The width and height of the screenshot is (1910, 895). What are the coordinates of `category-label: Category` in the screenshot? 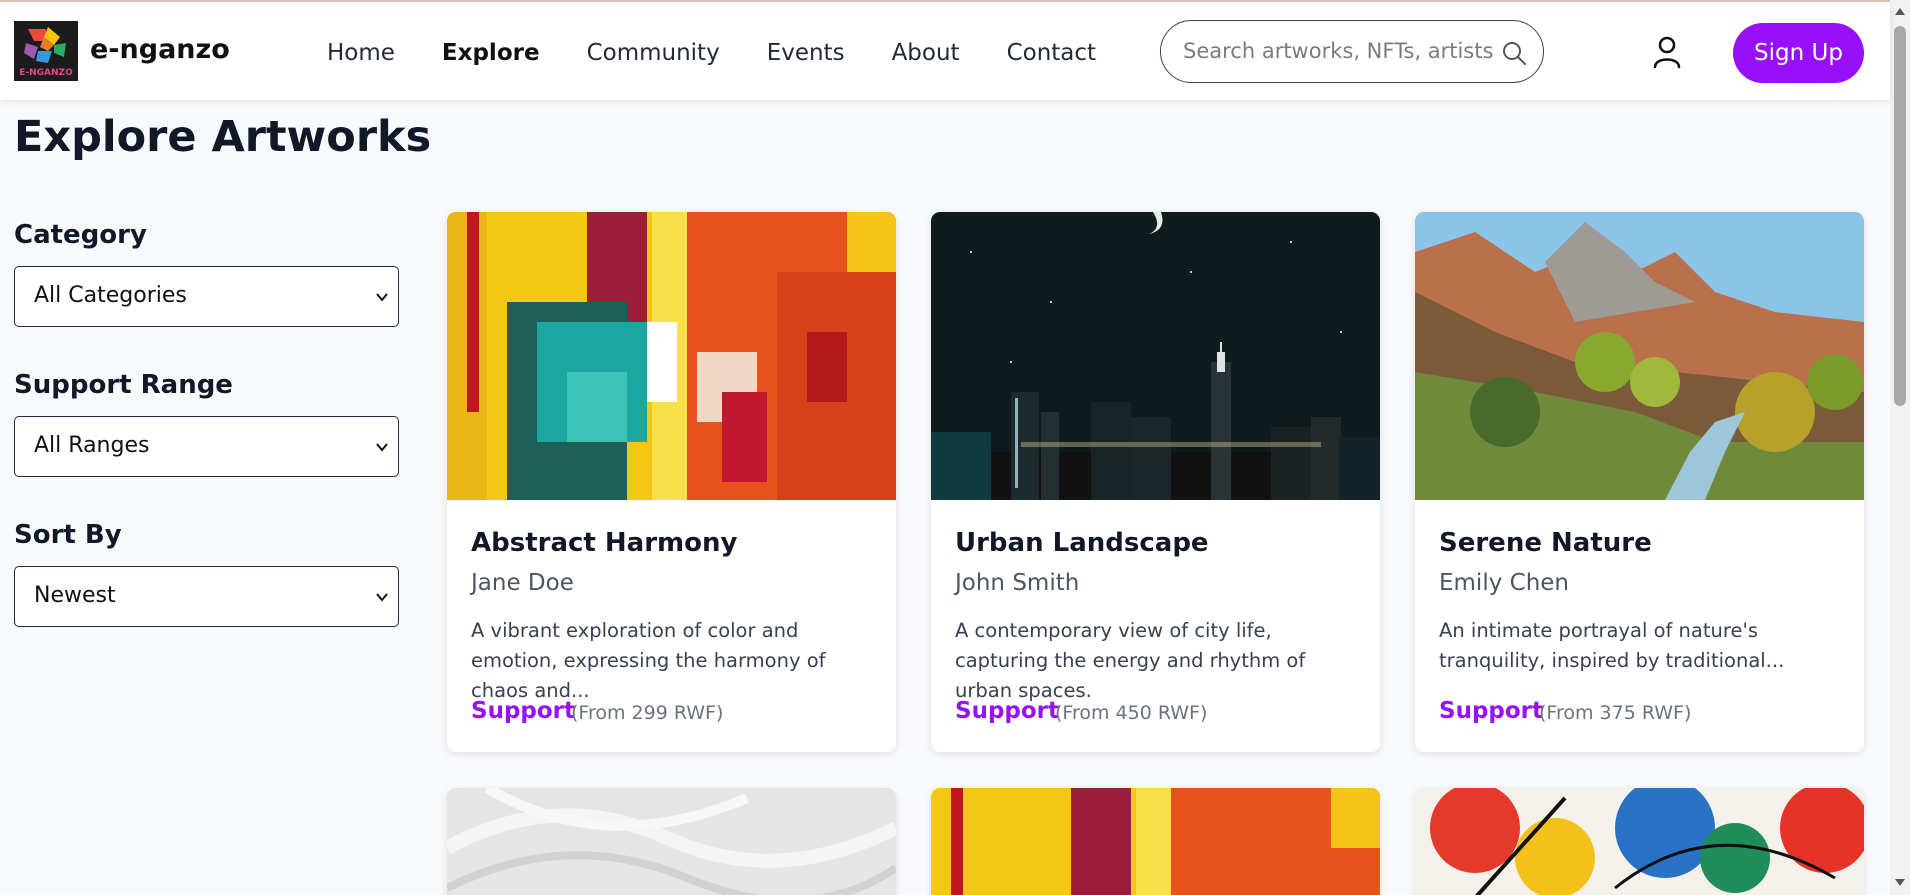 It's located at (80, 235).